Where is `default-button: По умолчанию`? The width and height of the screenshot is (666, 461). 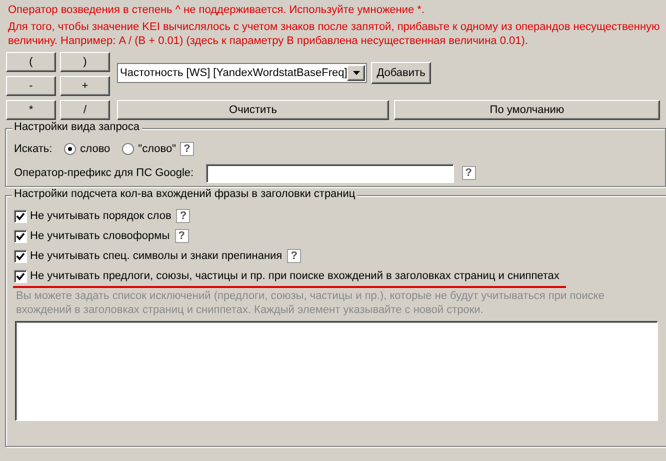 default-button: По умолчанию is located at coordinates (527, 110).